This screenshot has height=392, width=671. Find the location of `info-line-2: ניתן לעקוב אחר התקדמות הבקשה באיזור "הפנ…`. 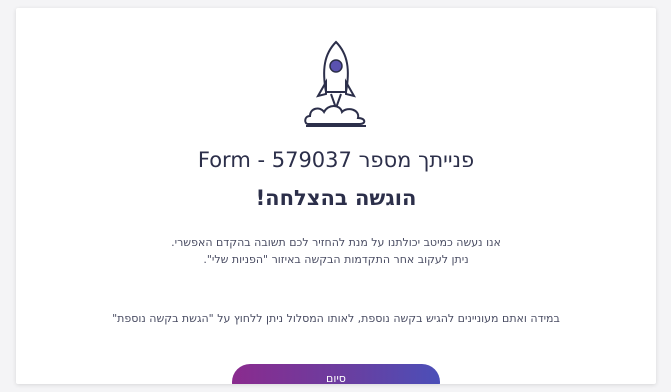

info-line-2: ניתן לעקוב אחר התקדמות הבקשה באיזור "הפנ… is located at coordinates (336, 259).